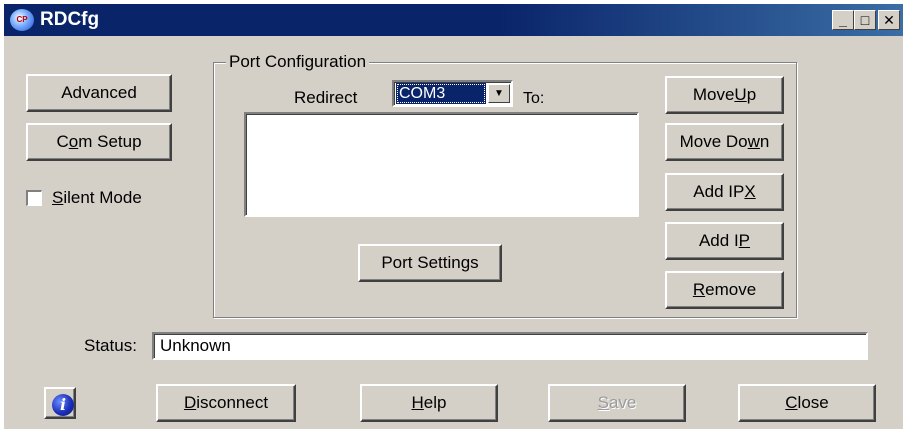 This screenshot has height=431, width=907. I want to click on port-configuration-title: Port Configuration, so click(298, 62).